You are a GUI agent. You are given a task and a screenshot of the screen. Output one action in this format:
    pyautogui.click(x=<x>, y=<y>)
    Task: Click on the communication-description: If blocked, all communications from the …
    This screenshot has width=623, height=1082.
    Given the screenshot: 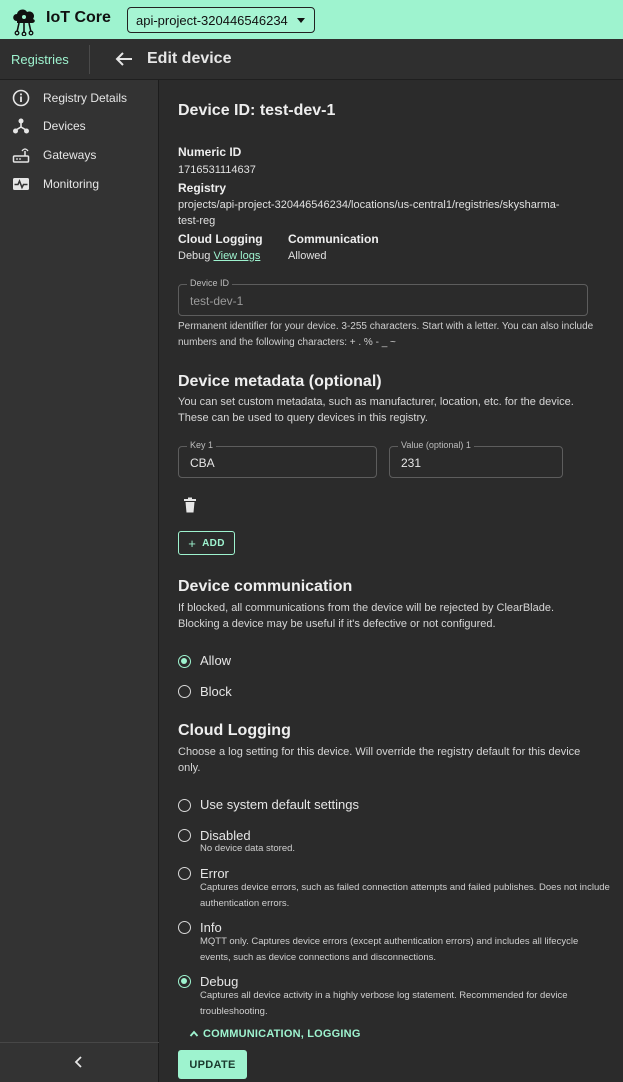 What is the action you would take?
    pyautogui.click(x=366, y=616)
    